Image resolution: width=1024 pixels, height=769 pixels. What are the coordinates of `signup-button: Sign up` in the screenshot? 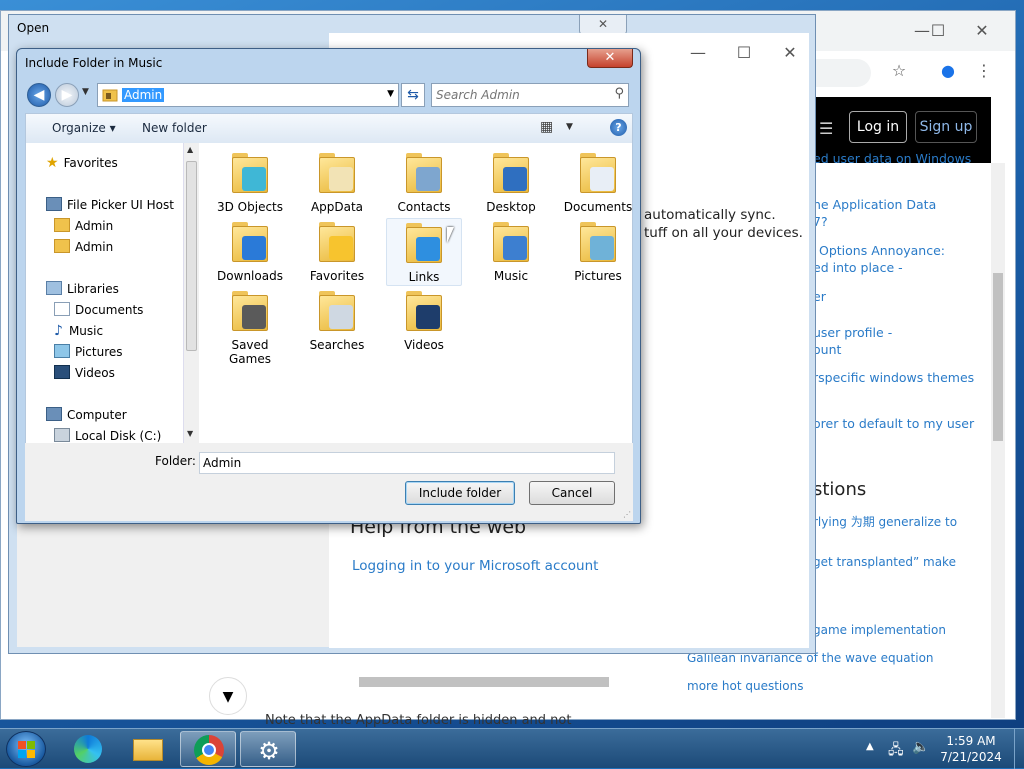 It's located at (946, 127).